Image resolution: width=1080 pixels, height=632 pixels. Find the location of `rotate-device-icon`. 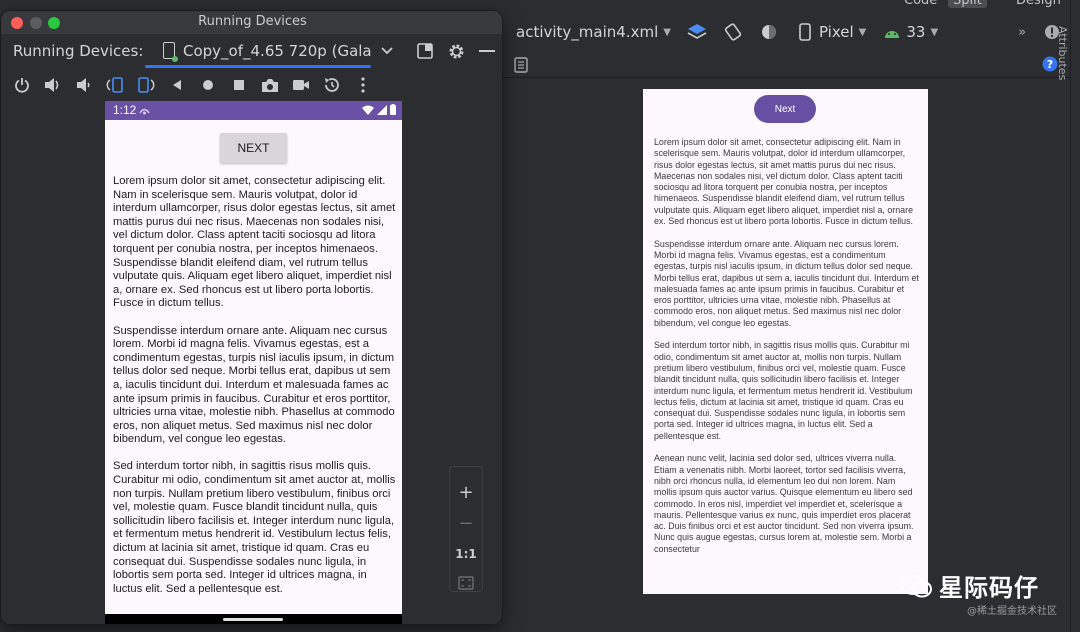

rotate-device-icon is located at coordinates (733, 32).